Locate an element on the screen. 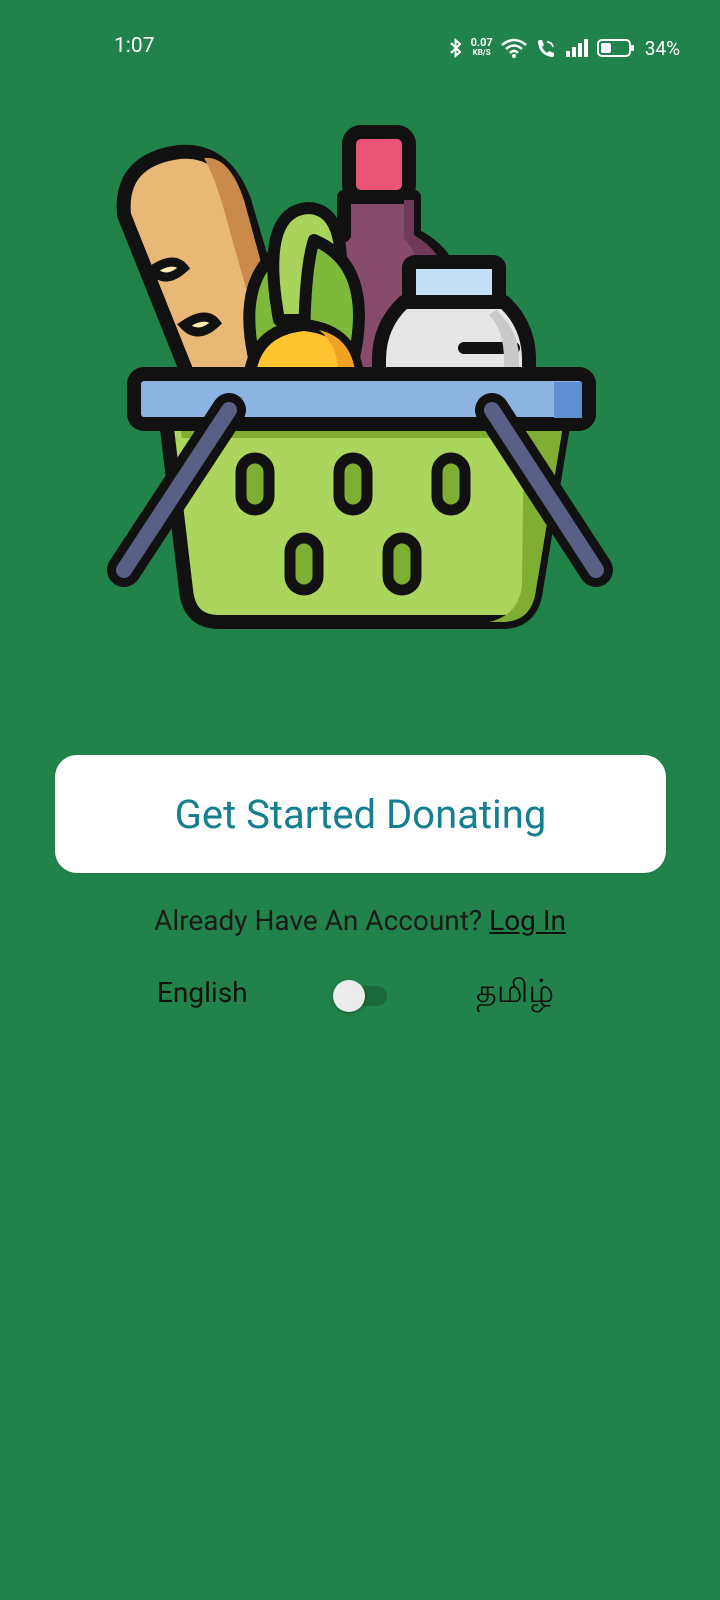 The width and height of the screenshot is (720, 1600). language-toggle-switch is located at coordinates (361, 996).